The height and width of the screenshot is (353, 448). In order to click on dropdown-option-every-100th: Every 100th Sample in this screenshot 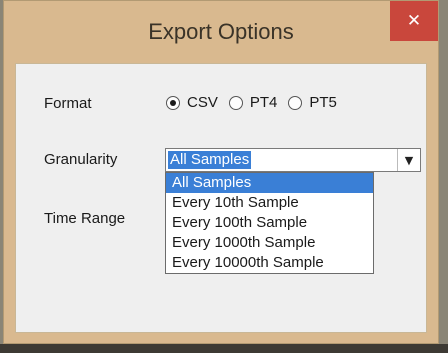, I will do `click(269, 223)`.